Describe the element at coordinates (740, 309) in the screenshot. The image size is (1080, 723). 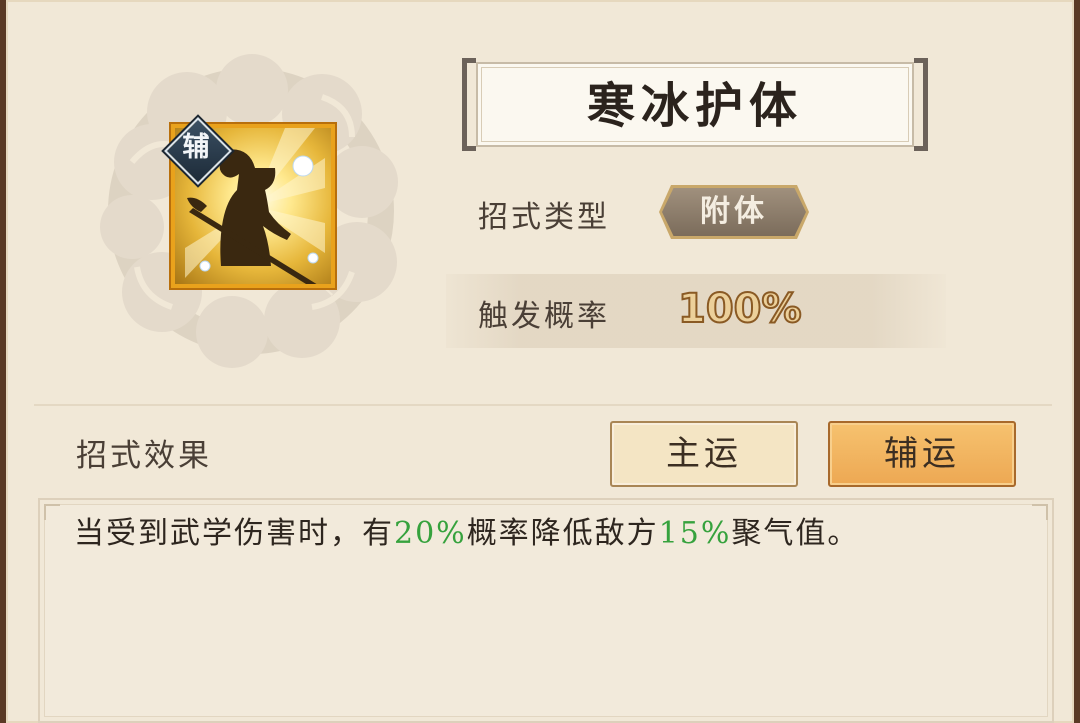
I see `rate-value: 100%` at that location.